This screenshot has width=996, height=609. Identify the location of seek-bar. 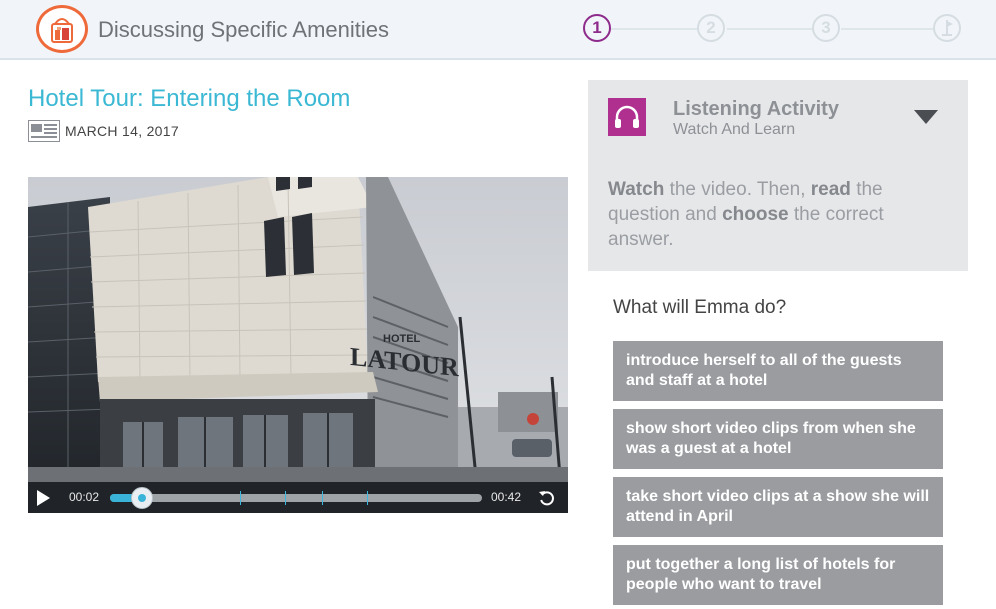
(296, 498).